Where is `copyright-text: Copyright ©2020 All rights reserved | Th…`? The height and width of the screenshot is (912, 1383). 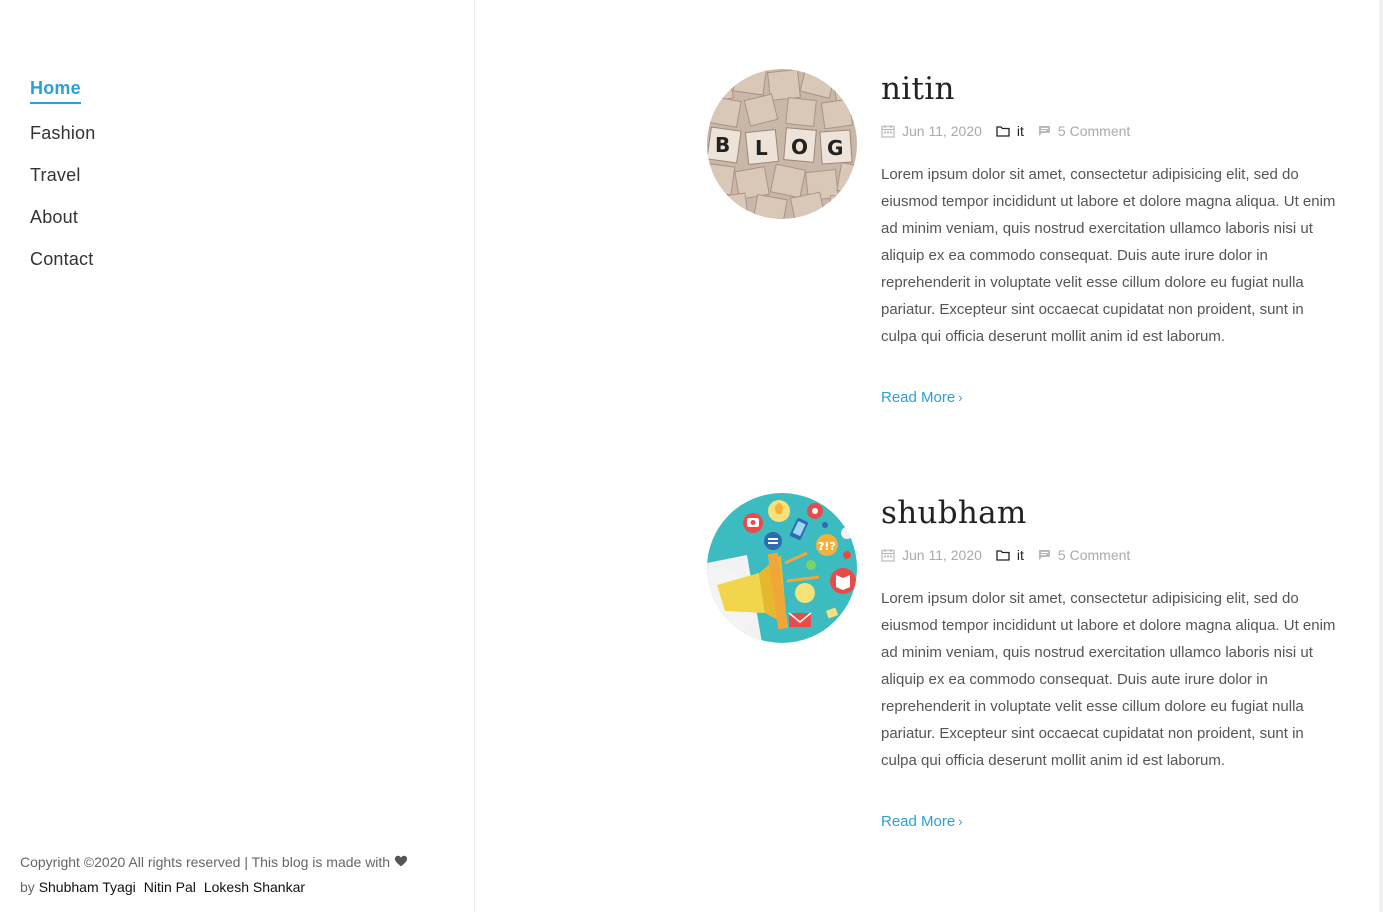 copyright-text: Copyright ©2020 All rights reserved | Th… is located at coordinates (205, 862).